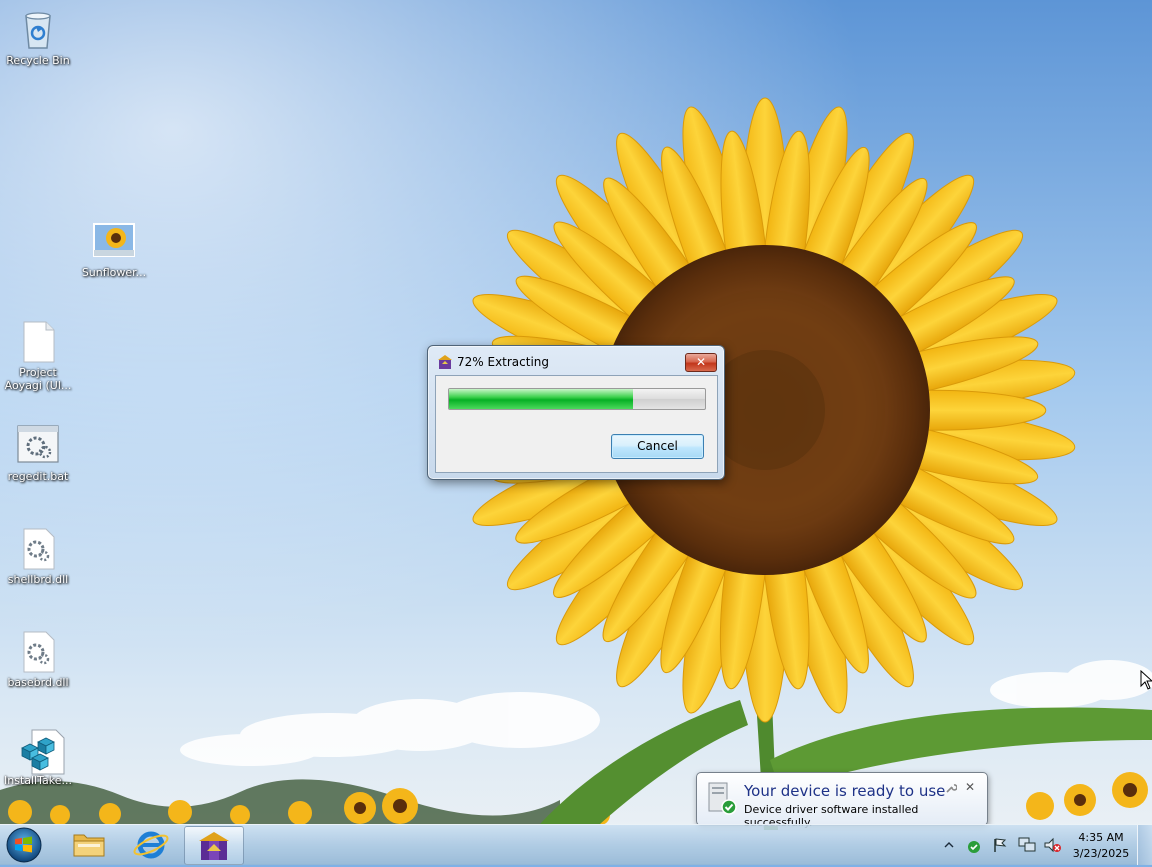  I want to click on network-icon, so click(1027, 844).